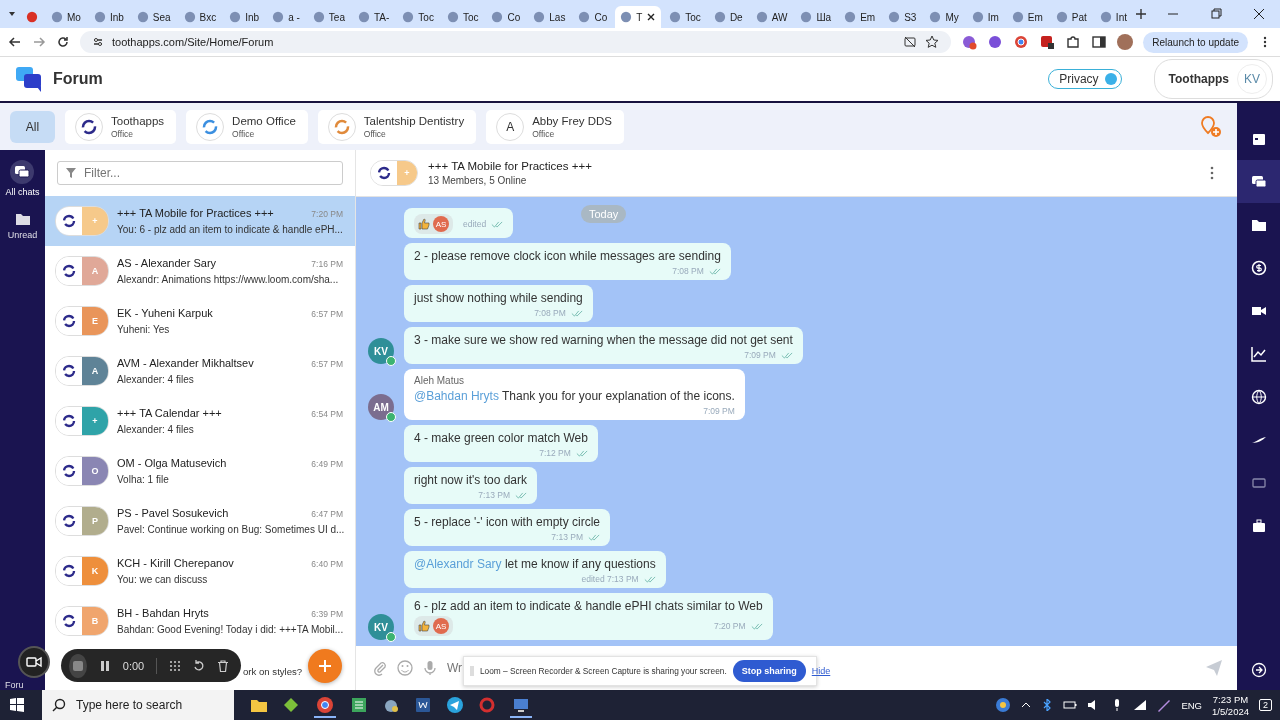 The height and width of the screenshot is (720, 1280). Describe the element at coordinates (1071, 17) in the screenshot. I see `browser-tab: Pat` at that location.